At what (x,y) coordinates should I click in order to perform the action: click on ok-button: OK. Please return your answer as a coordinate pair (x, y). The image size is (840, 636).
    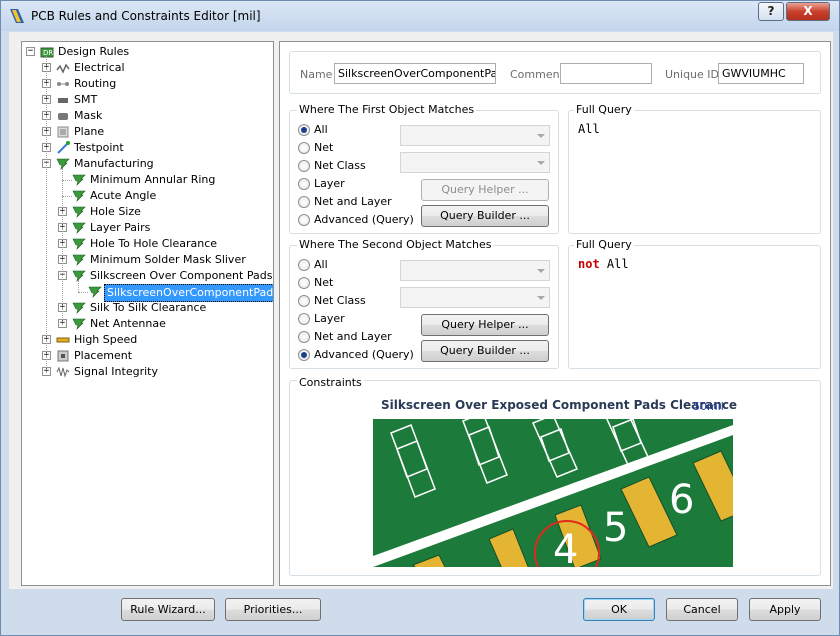
    Looking at the image, I should click on (619, 609).